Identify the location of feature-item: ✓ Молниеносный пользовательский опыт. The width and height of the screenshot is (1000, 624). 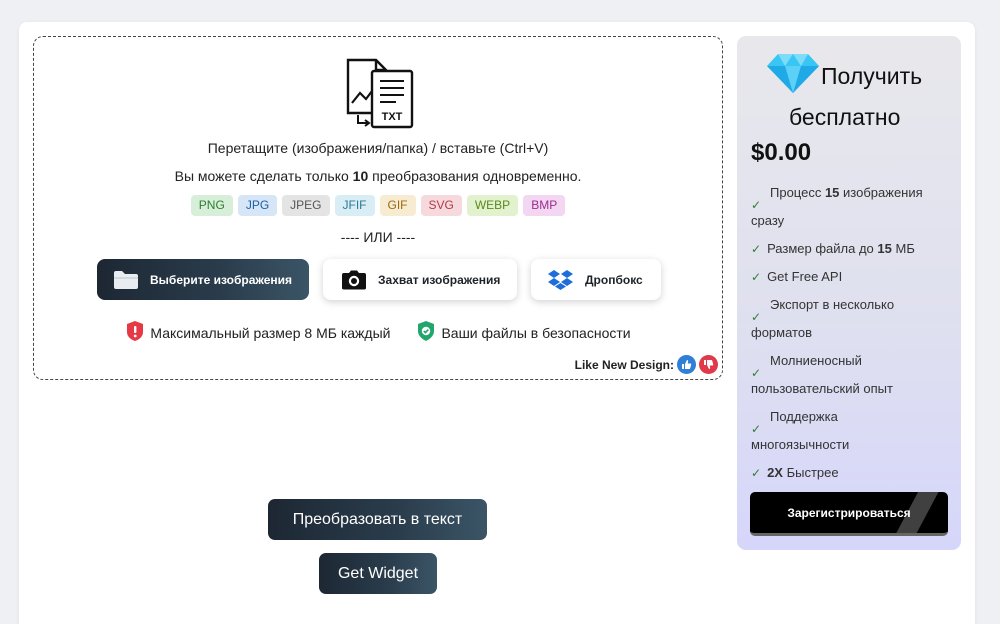
(822, 374).